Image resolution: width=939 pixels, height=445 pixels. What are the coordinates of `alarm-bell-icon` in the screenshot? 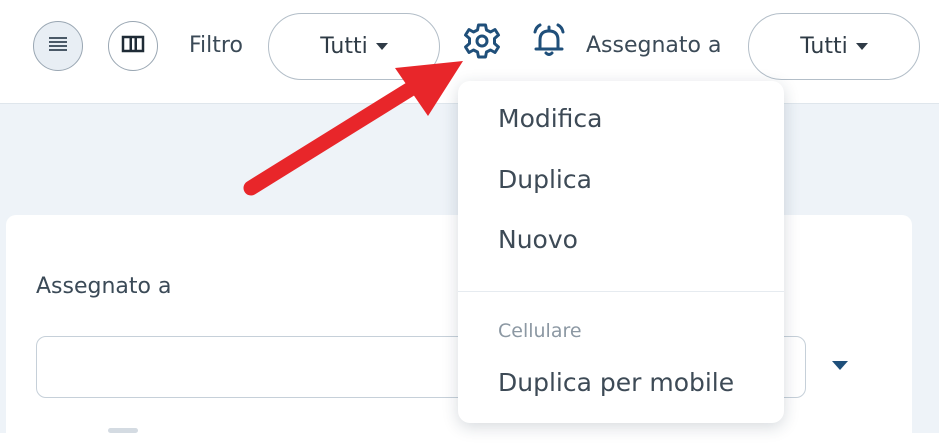 It's located at (549, 43).